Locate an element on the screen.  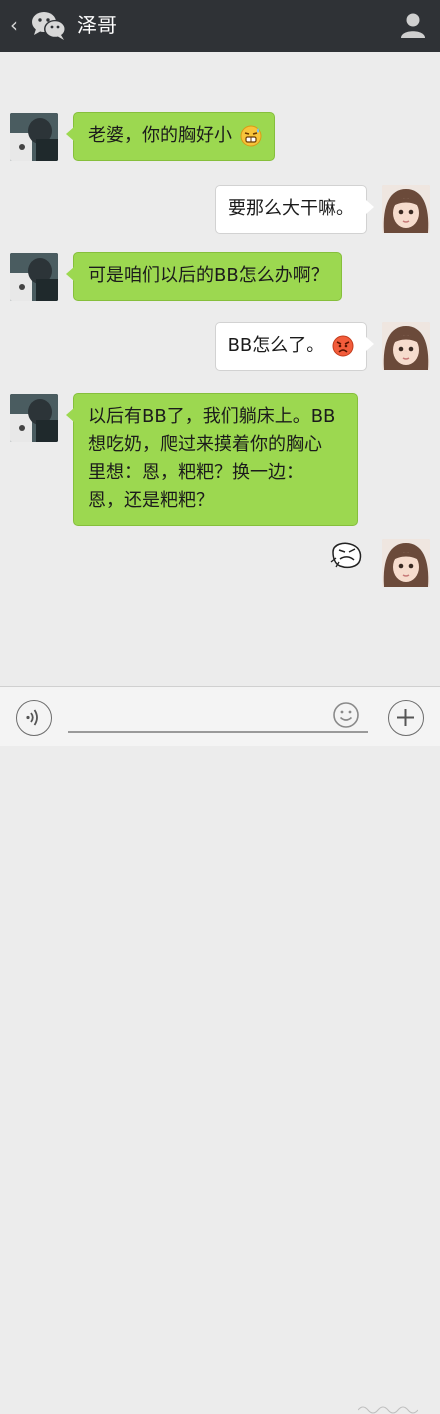
plus-button is located at coordinates (406, 718).